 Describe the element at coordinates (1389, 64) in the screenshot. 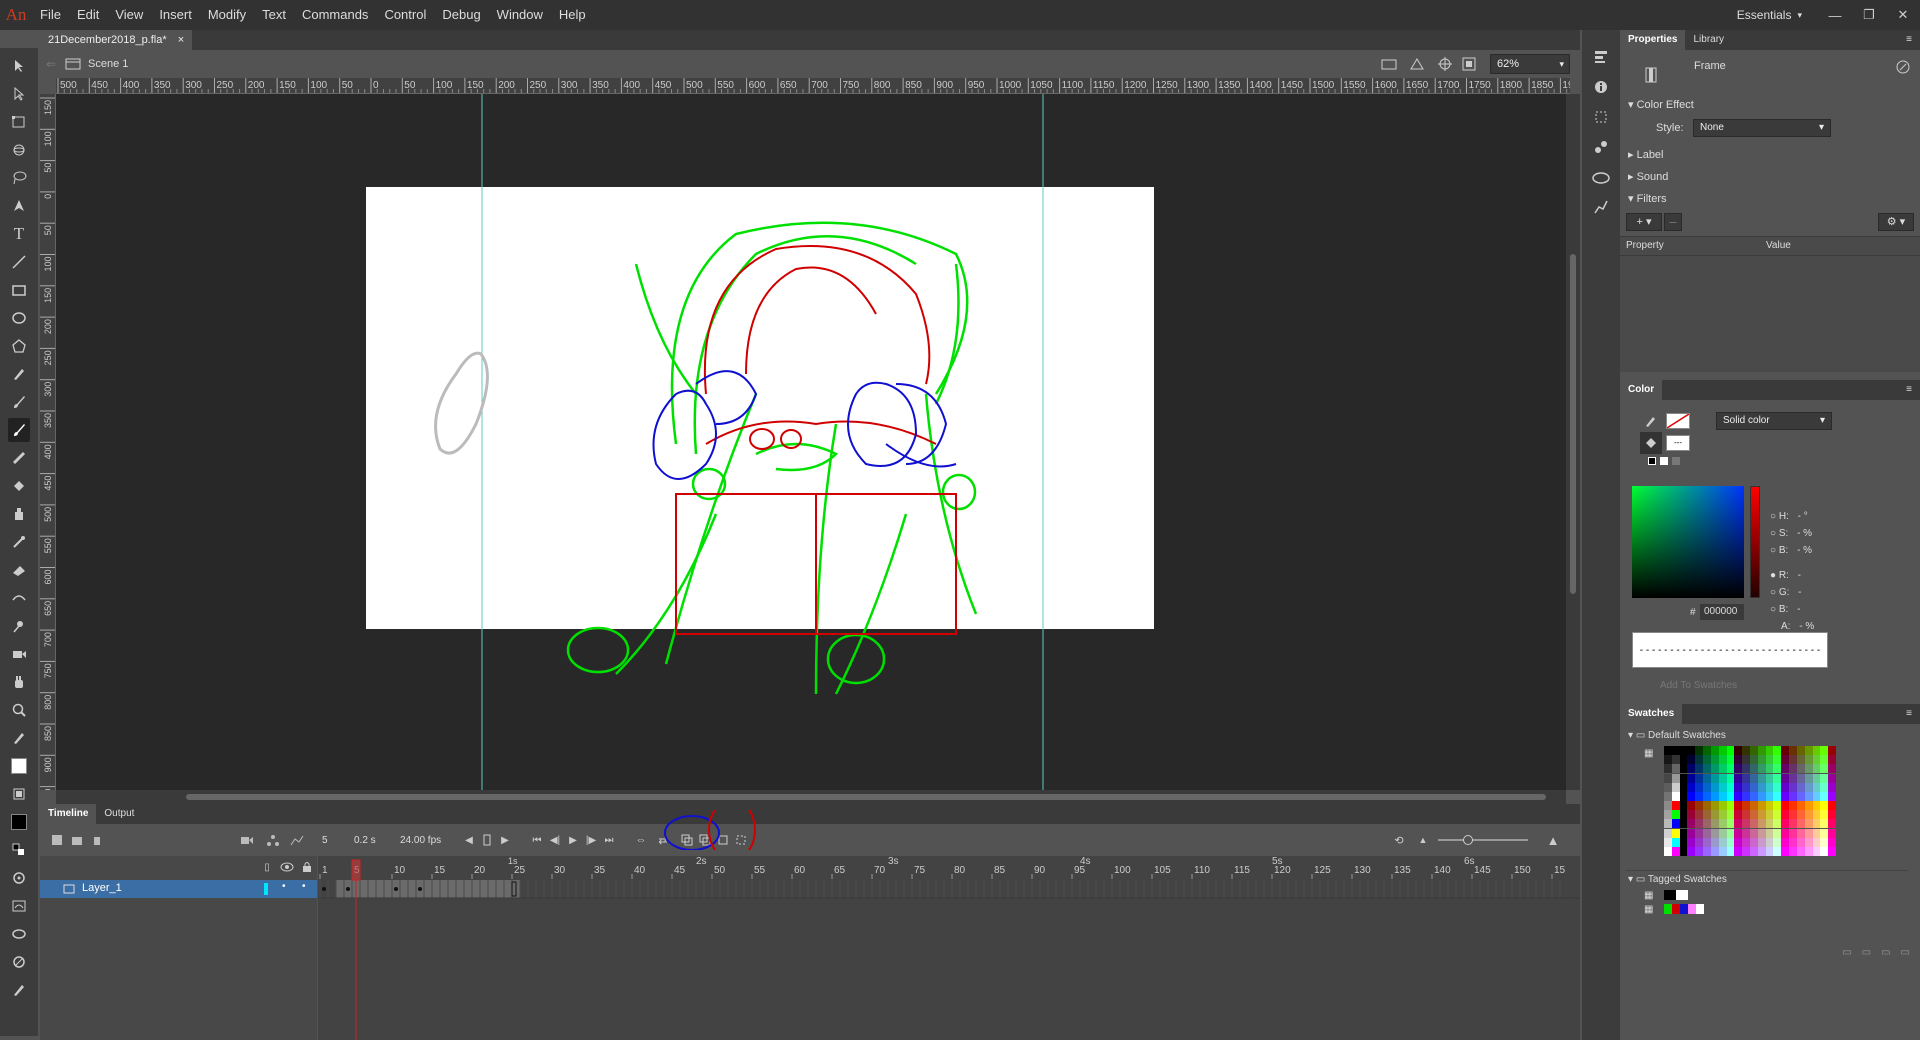

I see `clip-canvas-icon` at that location.